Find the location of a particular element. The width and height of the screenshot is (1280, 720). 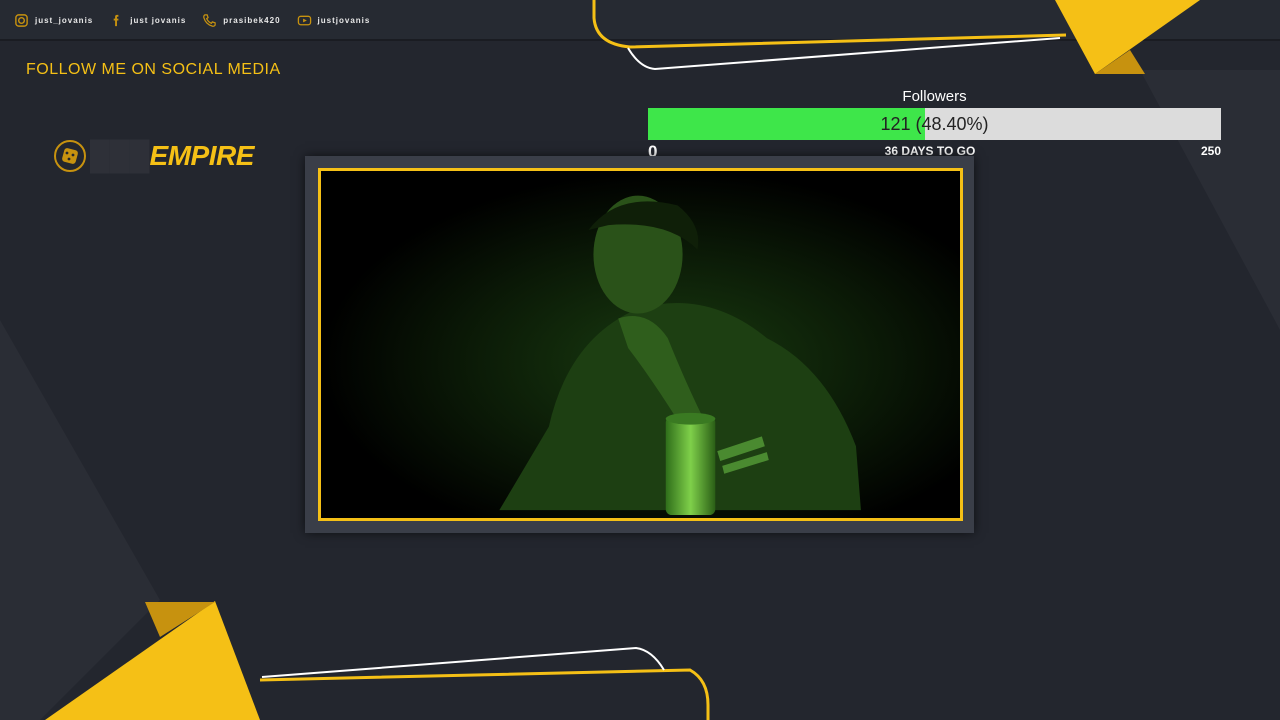

goal-progress-label: 121 (48.40%) is located at coordinates (934, 123).